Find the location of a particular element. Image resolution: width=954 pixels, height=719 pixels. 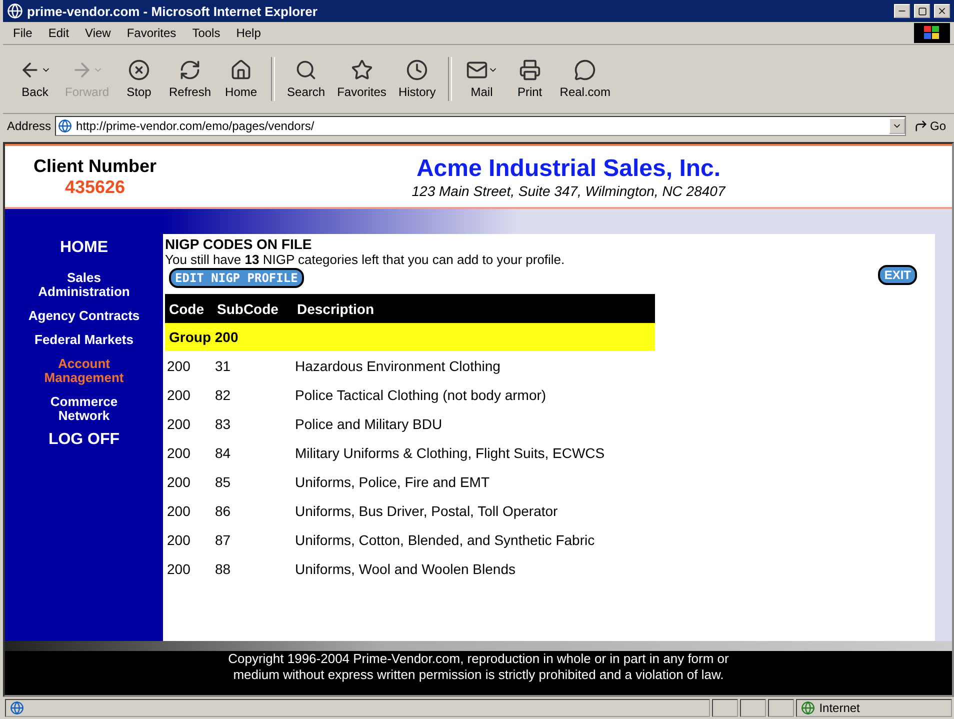

windows-logo-icon is located at coordinates (932, 33).